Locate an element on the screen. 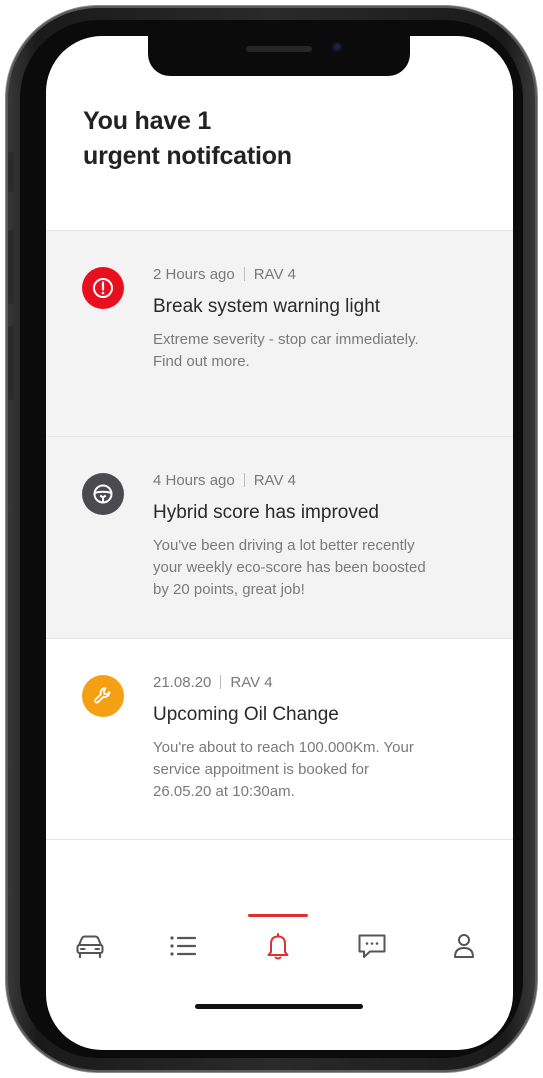 This screenshot has height=1078, width=543. tab-profile is located at coordinates (464, 946).